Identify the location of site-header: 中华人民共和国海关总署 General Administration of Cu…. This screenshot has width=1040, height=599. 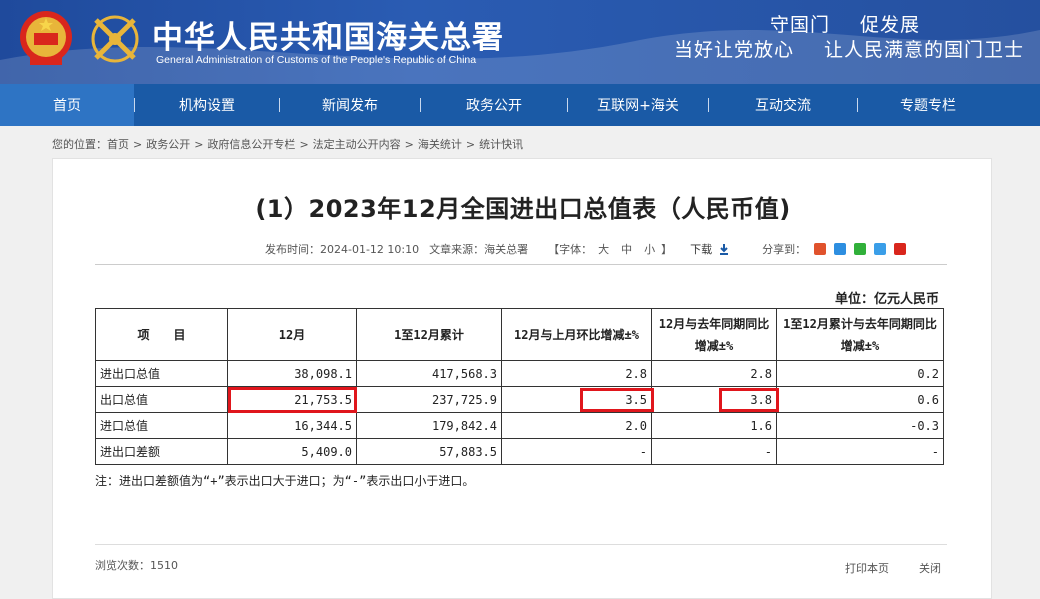
(520, 42).